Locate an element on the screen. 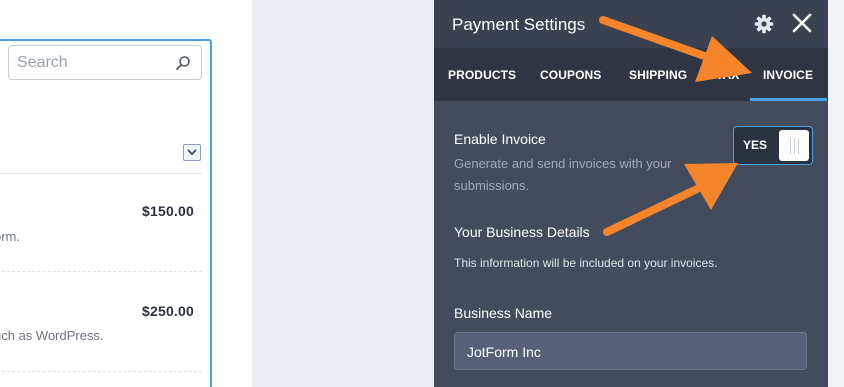 The width and height of the screenshot is (844, 387). panel-title: Payment Settings is located at coordinates (519, 24).